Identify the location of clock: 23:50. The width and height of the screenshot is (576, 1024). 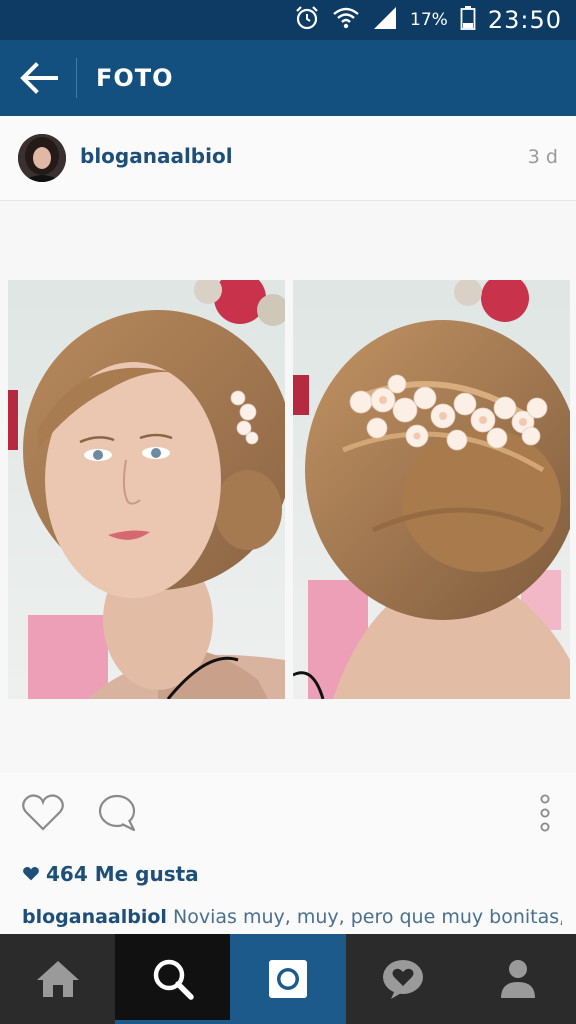
(524, 20).